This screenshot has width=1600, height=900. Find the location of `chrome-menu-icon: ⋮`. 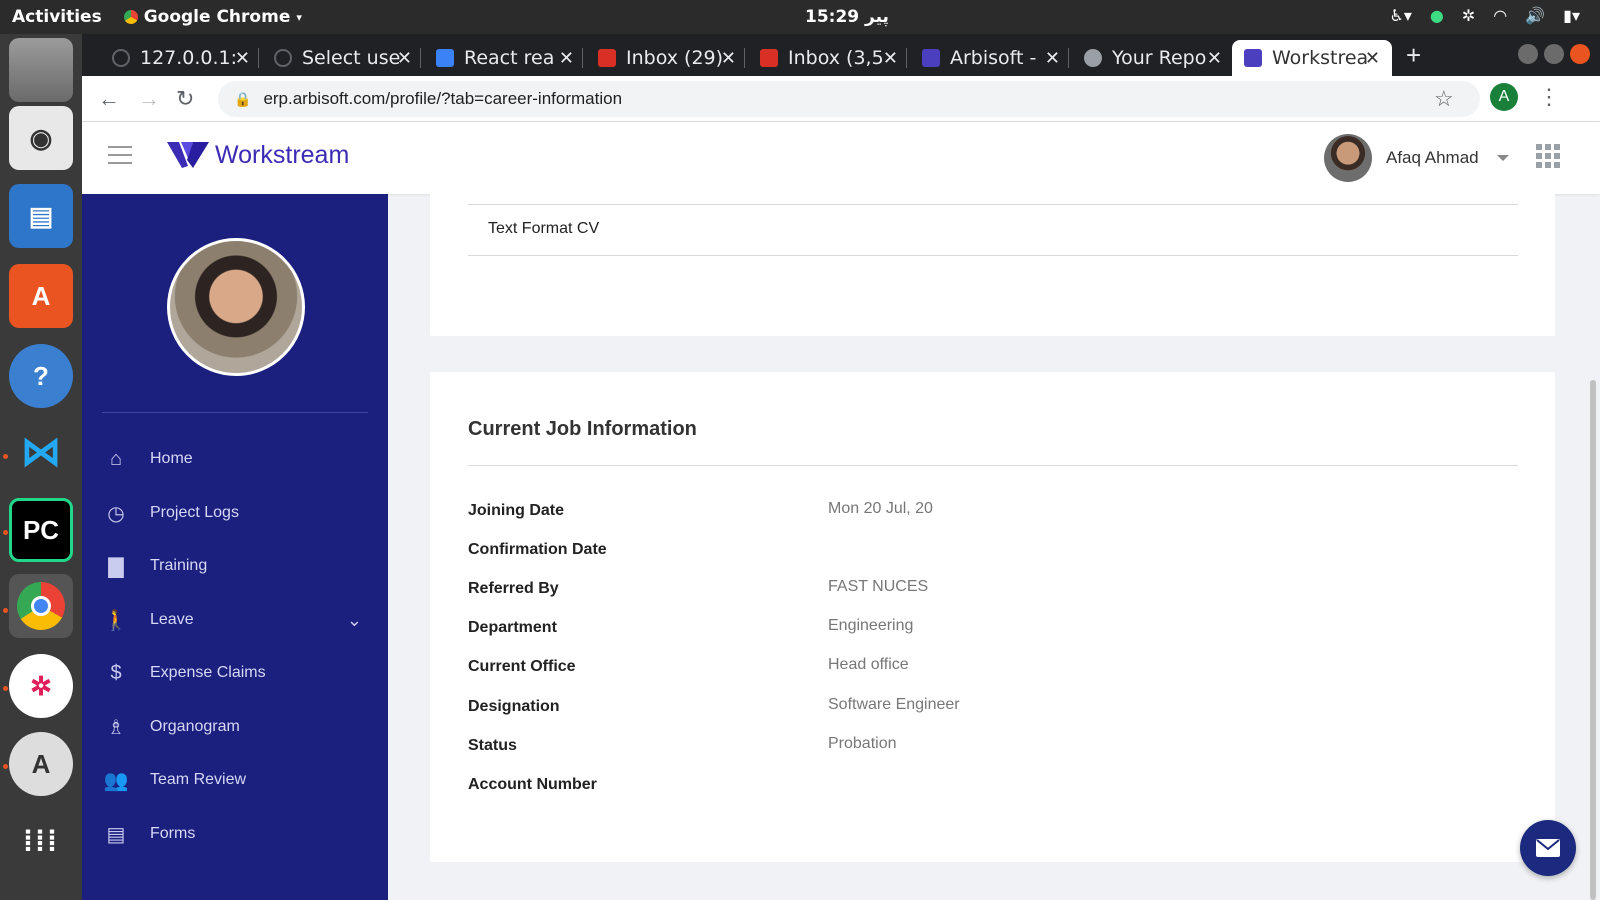

chrome-menu-icon: ⋮ is located at coordinates (1549, 97).